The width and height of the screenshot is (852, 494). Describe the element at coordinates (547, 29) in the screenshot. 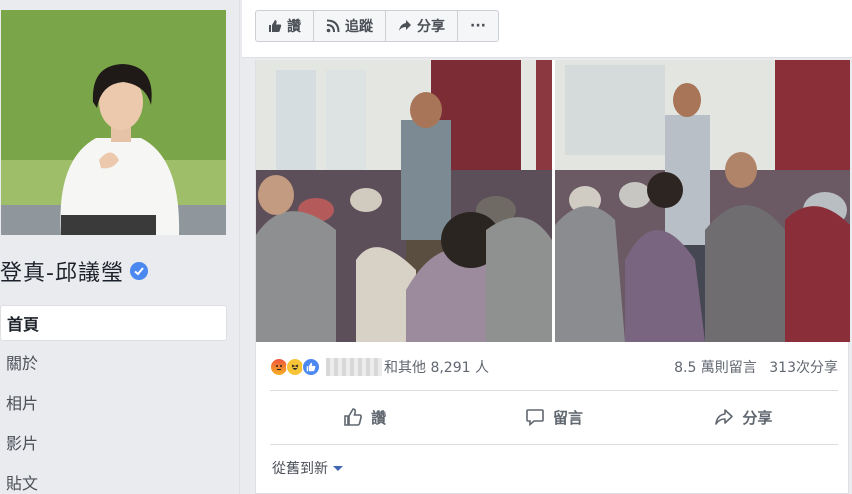

I see `page-action-bar: 讚 追蹤 分享 ···` at that location.